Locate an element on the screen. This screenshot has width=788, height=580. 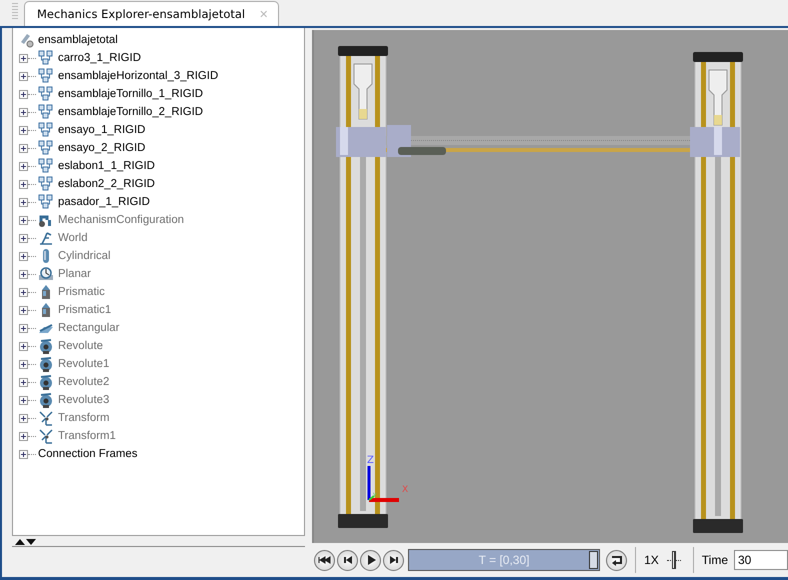
tree-item: Revolute3 is located at coordinates (84, 400).